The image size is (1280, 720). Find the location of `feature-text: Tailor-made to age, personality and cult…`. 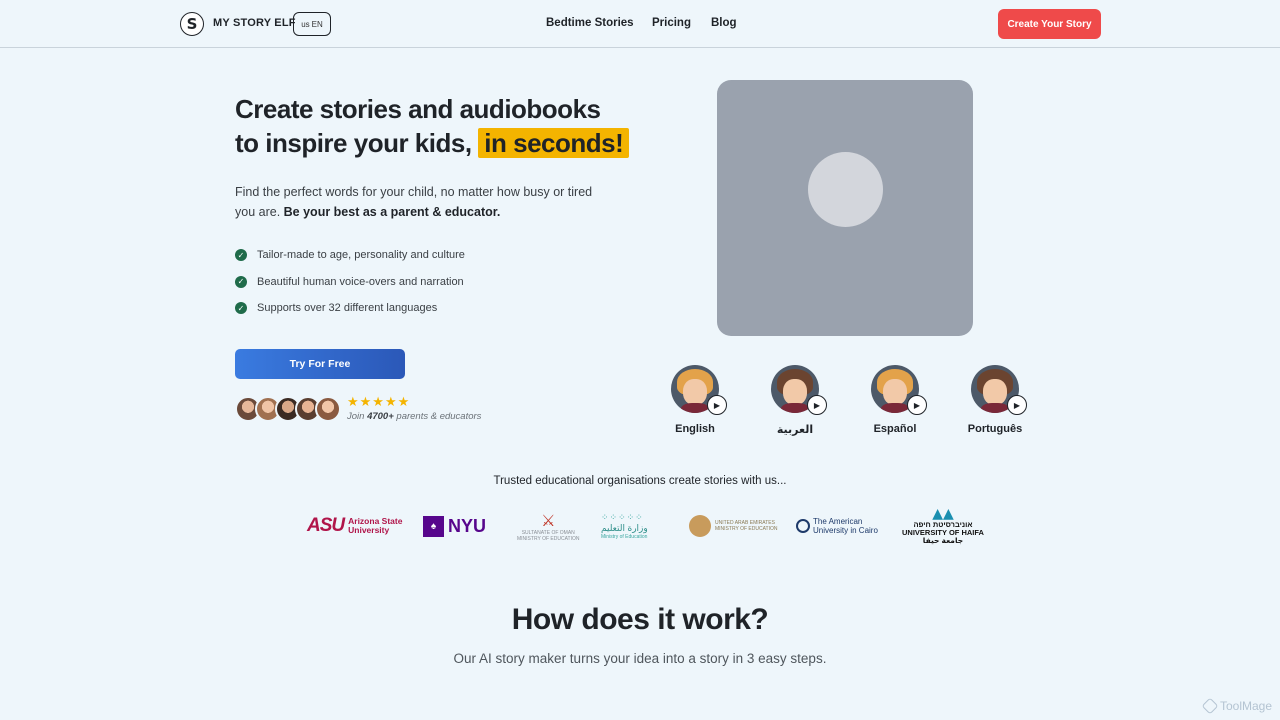

feature-text: Tailor-made to age, personality and cult… is located at coordinates (361, 255).